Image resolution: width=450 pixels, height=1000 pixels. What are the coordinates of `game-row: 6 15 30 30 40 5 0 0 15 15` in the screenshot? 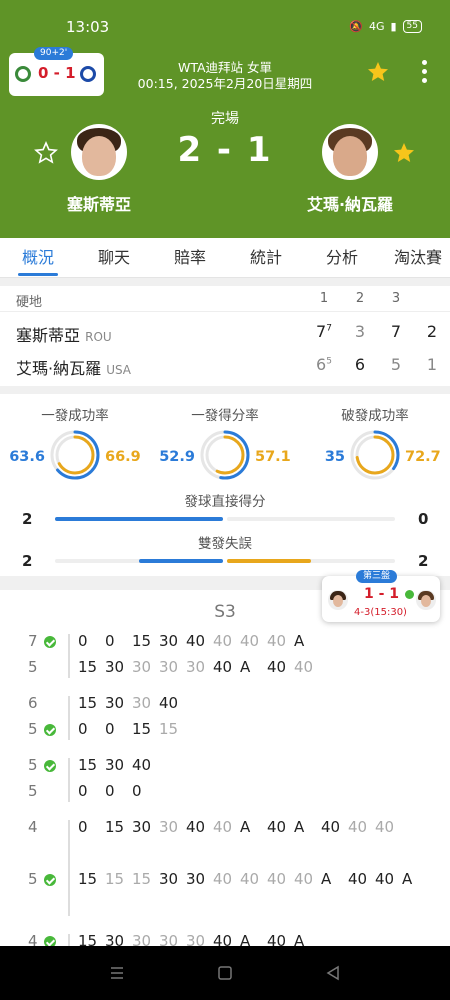 It's located at (225, 720).